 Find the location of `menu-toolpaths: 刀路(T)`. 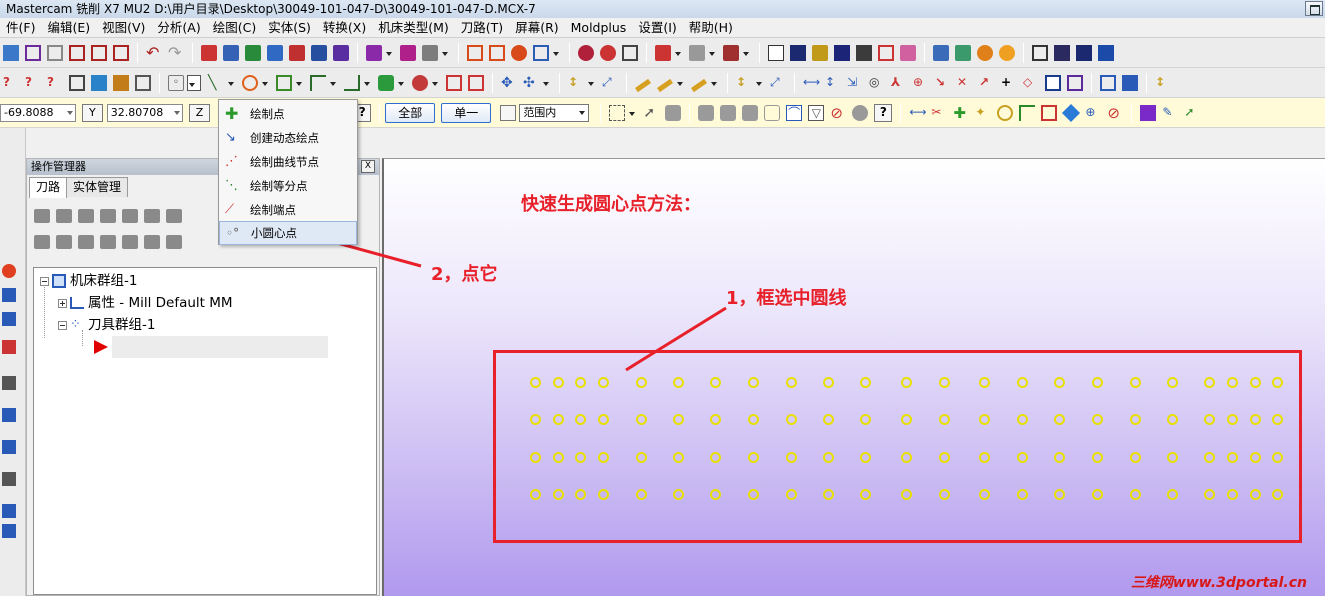

menu-toolpaths: 刀路(T) is located at coordinates (482, 28).